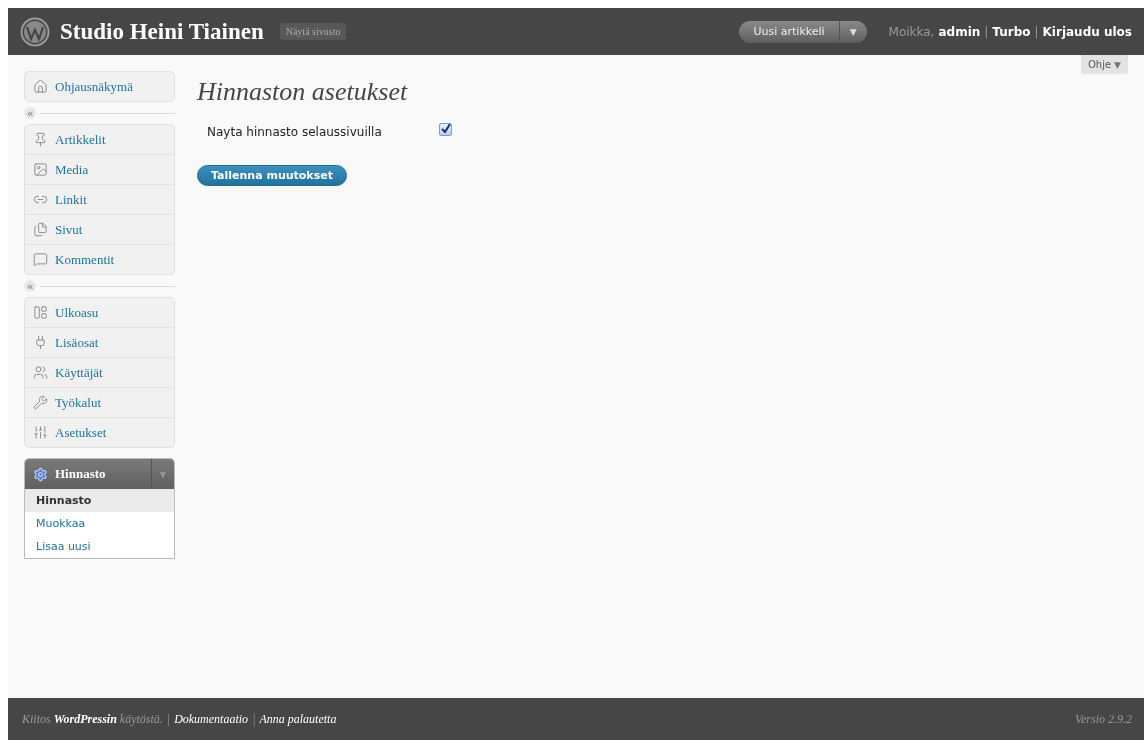  Describe the element at coordinates (99, 170) in the screenshot. I see `menu-item: Media` at that location.